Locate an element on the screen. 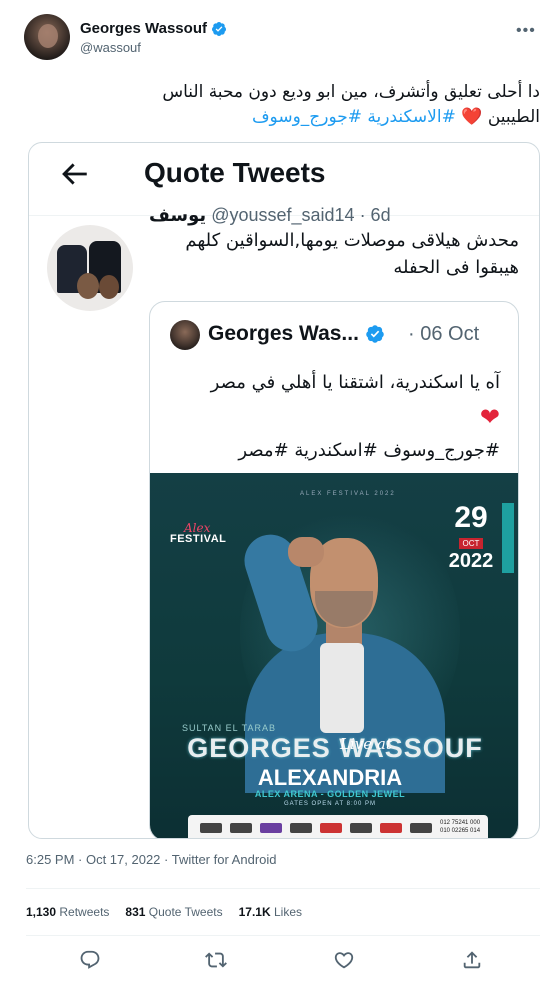 Image resolution: width=560 pixels, height=987 pixels. poster-venue: ALEX ARENA - GOLDEN JEWEL is located at coordinates (330, 794).